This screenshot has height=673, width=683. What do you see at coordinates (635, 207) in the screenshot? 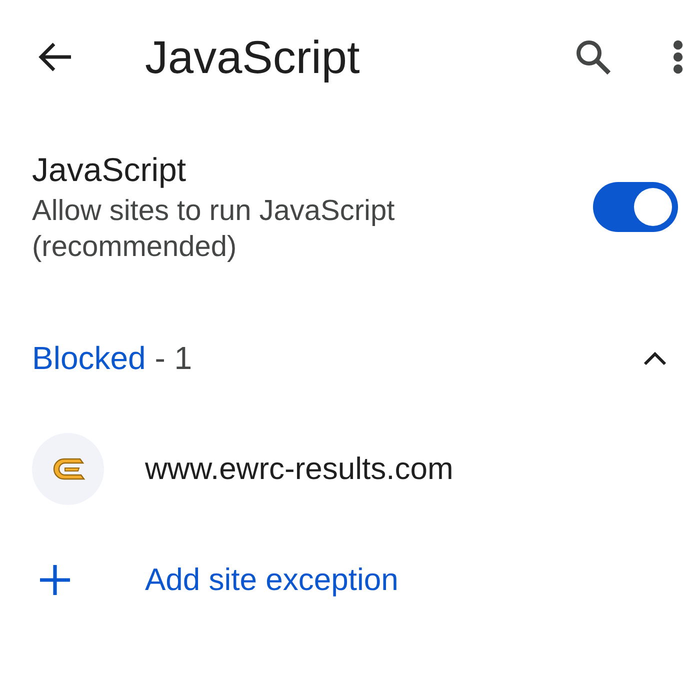
I see `toggle-switch` at bounding box center [635, 207].